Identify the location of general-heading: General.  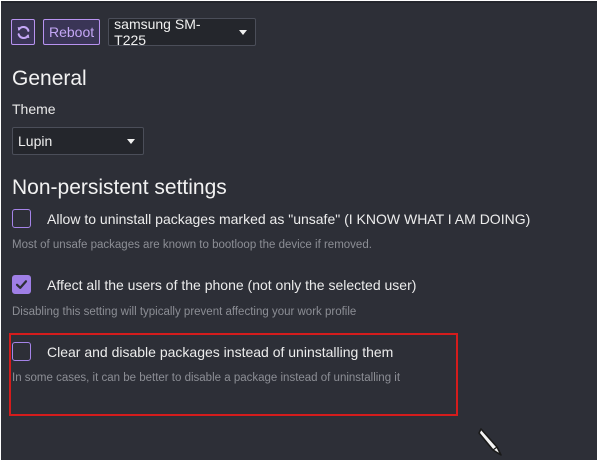
(49, 78).